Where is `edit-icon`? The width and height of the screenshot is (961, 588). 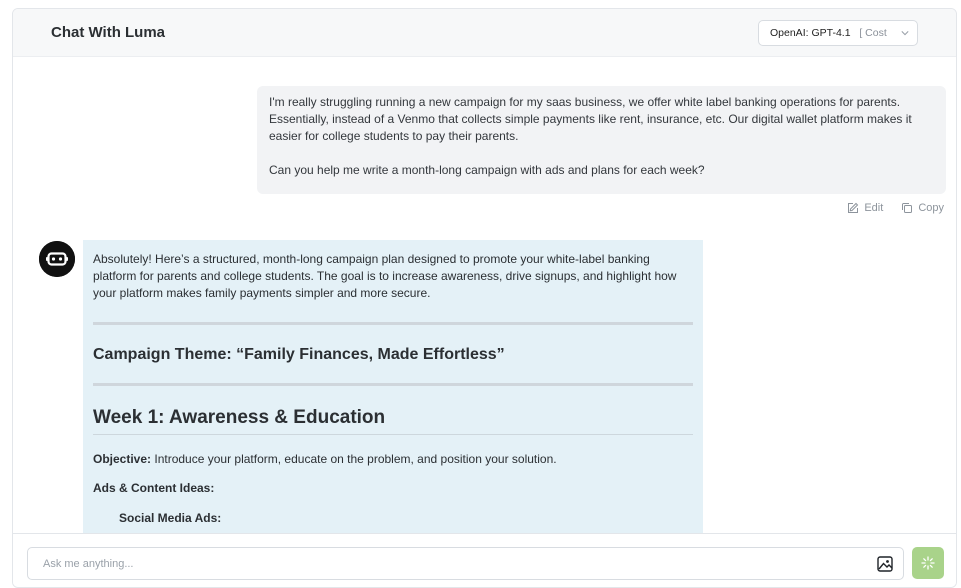
edit-icon is located at coordinates (853, 207).